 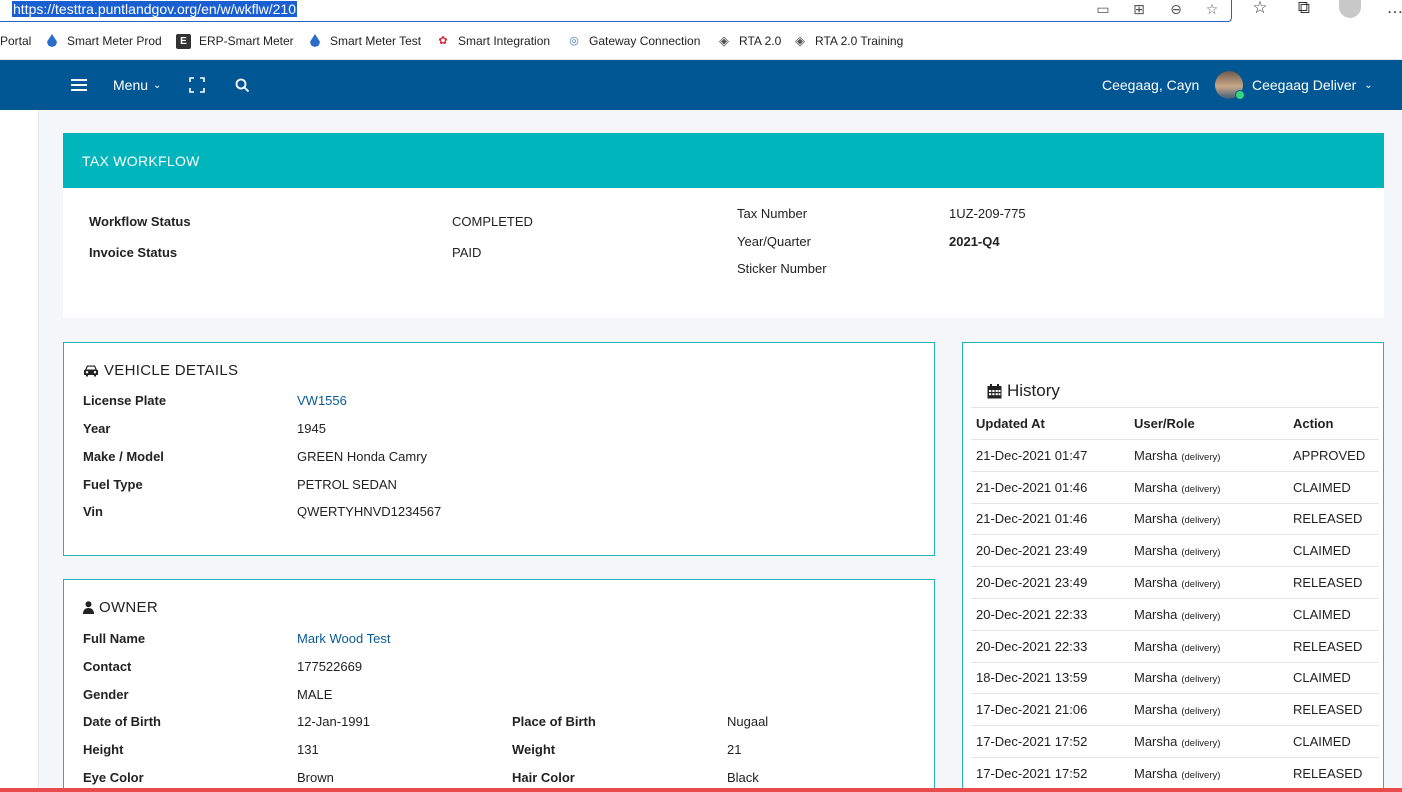 I want to click on online-status-icon, so click(x=1240, y=95).